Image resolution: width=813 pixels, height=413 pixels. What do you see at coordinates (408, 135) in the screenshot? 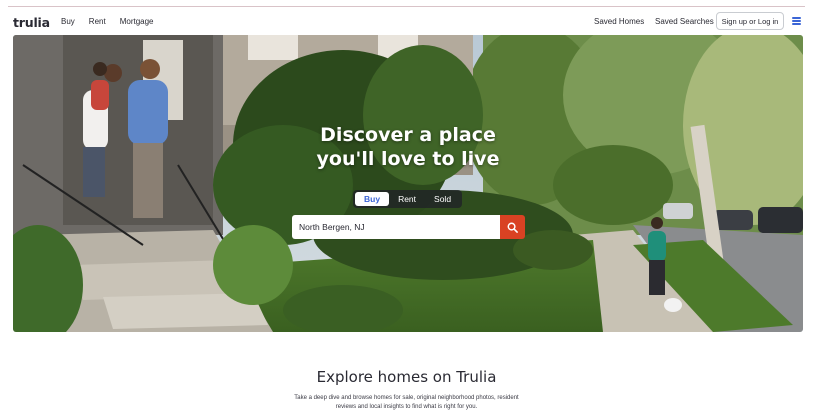
I see `hero-headline-line1: Discover a place` at bounding box center [408, 135].